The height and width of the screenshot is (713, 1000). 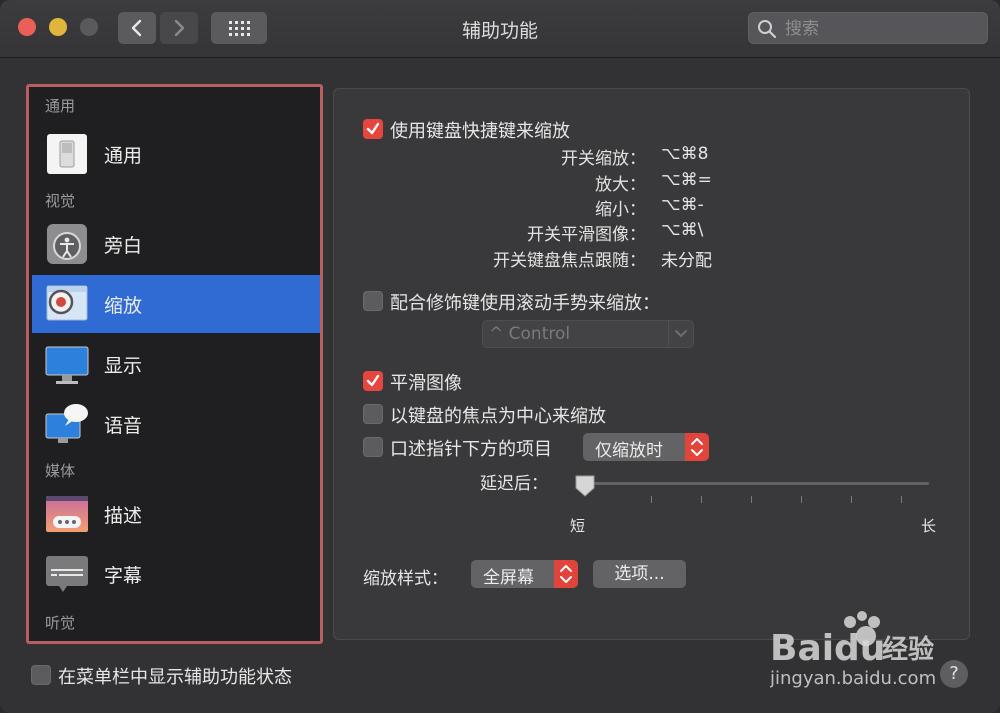 I want to click on keyboard-shortcuts-checkbox, so click(x=373, y=129).